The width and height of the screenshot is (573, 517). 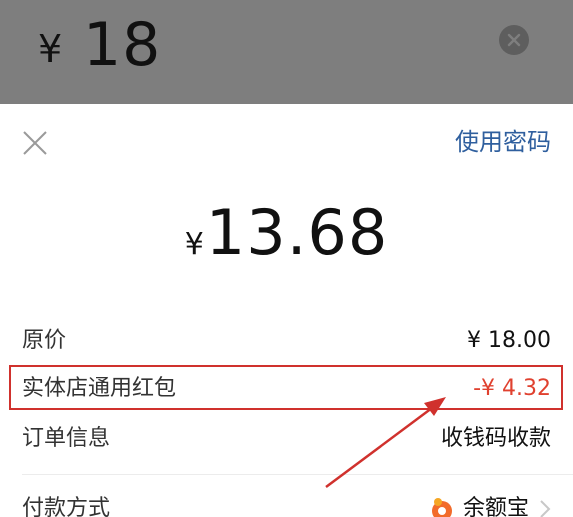 I want to click on annotation-arrow, so click(x=385, y=443).